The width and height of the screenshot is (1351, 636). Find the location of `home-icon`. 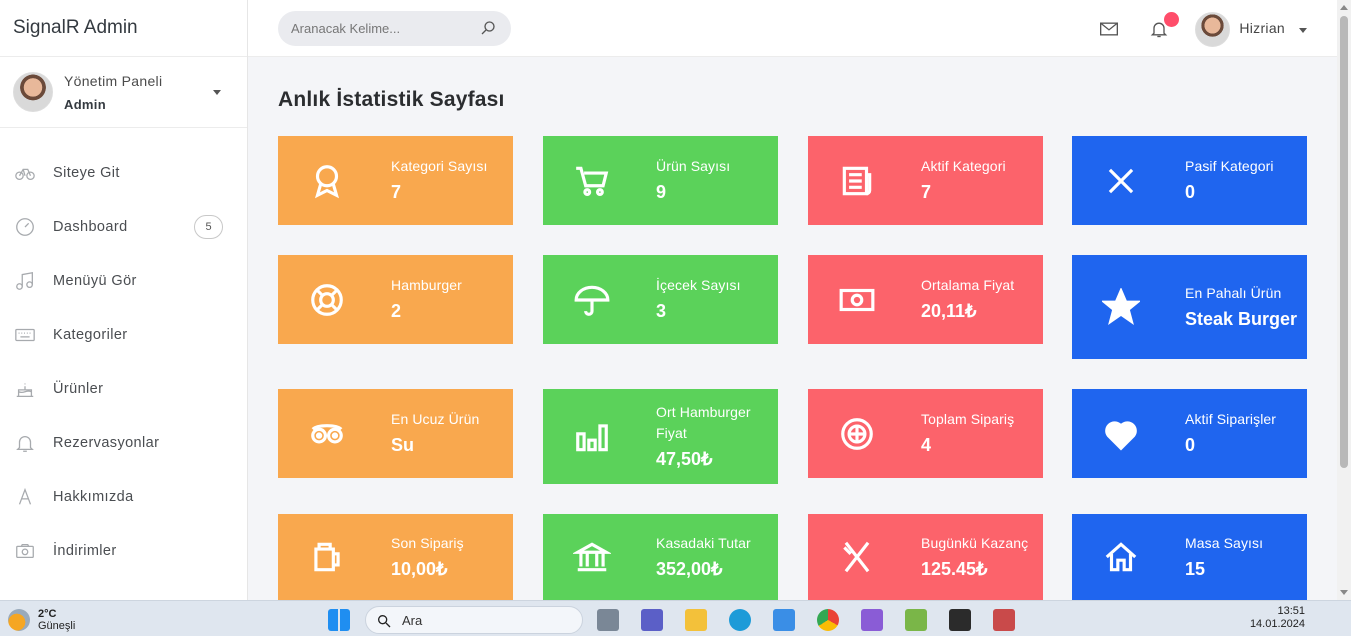

home-icon is located at coordinates (1121, 557).